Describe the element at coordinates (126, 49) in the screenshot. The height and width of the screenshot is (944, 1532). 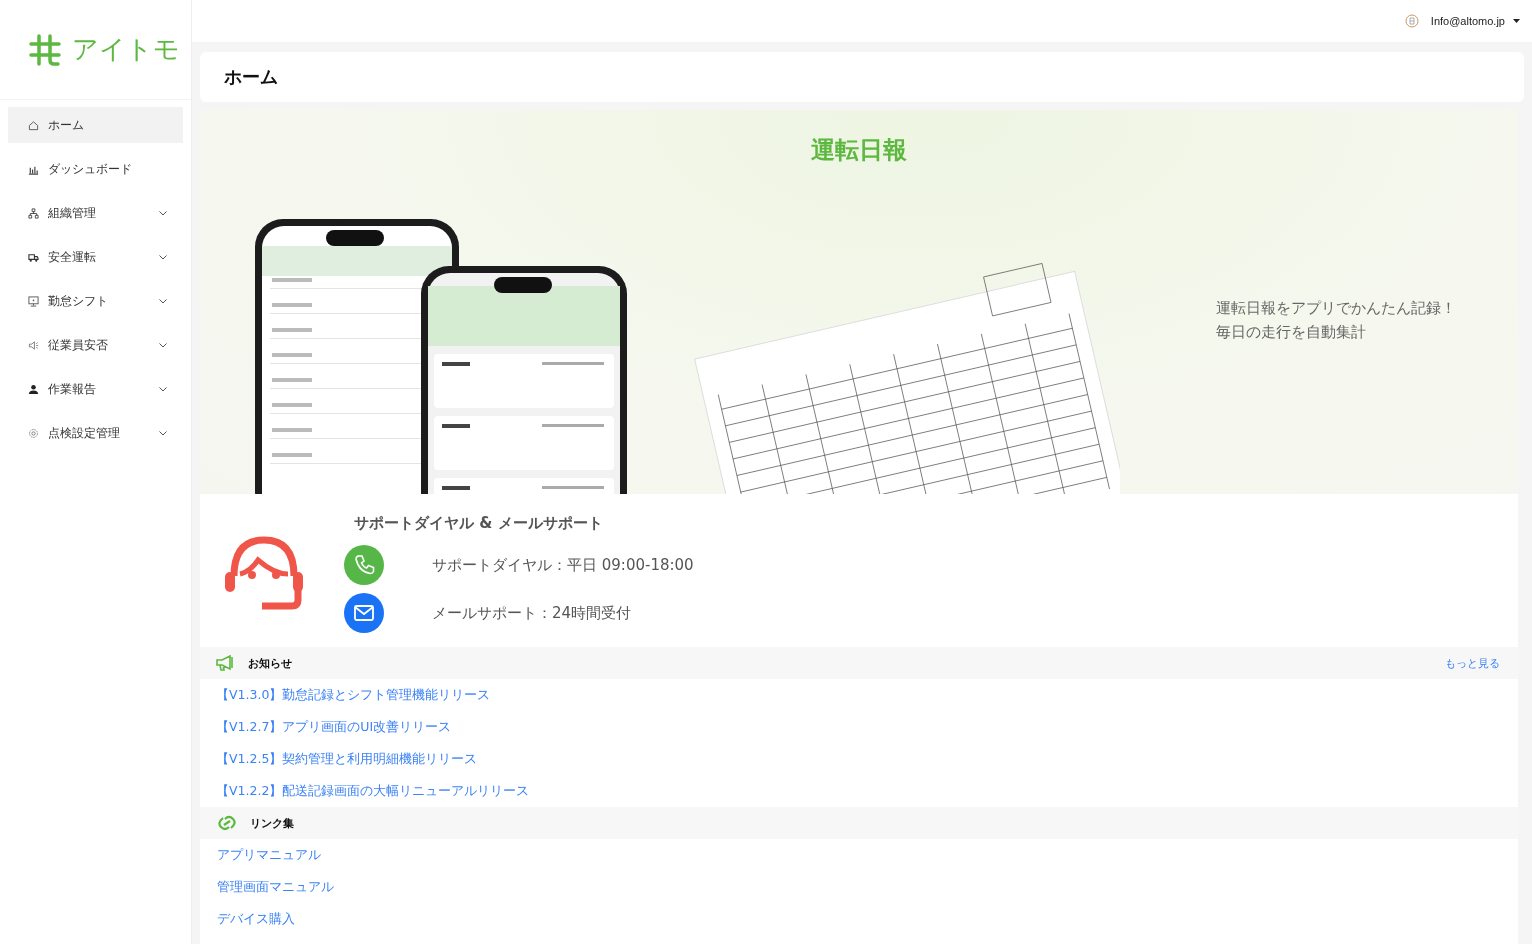
I see `logo-text: アイトモ` at that location.